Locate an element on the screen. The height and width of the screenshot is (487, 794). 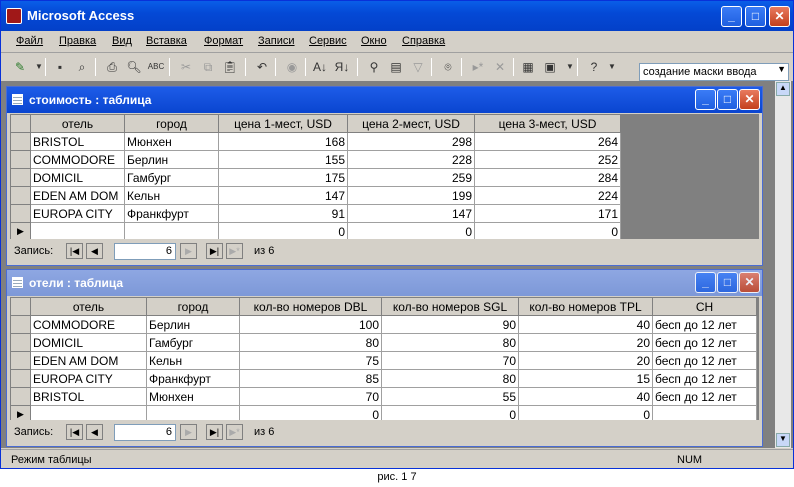
cell: 259 is located at coordinates (411, 177).